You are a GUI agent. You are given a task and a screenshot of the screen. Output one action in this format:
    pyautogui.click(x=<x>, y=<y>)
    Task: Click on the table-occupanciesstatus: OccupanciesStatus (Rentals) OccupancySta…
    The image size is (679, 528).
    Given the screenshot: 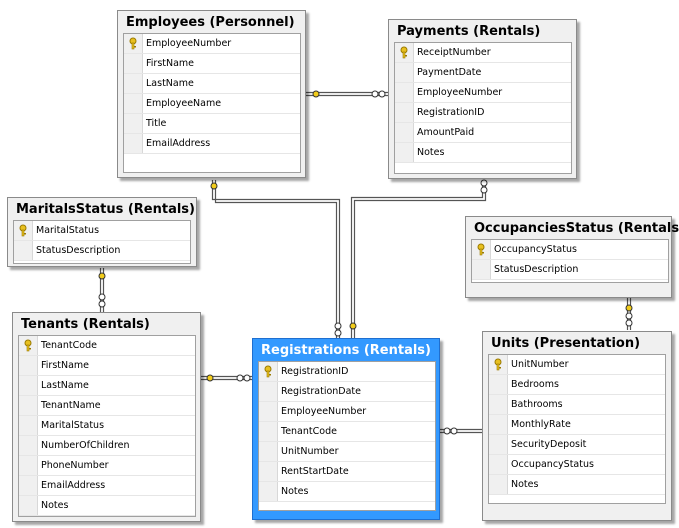 What is the action you would take?
    pyautogui.click(x=572, y=257)
    